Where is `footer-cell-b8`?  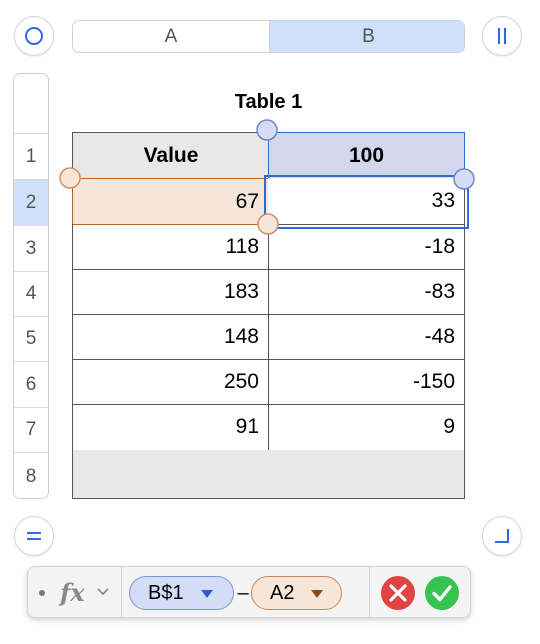 footer-cell-b8 is located at coordinates (366, 474).